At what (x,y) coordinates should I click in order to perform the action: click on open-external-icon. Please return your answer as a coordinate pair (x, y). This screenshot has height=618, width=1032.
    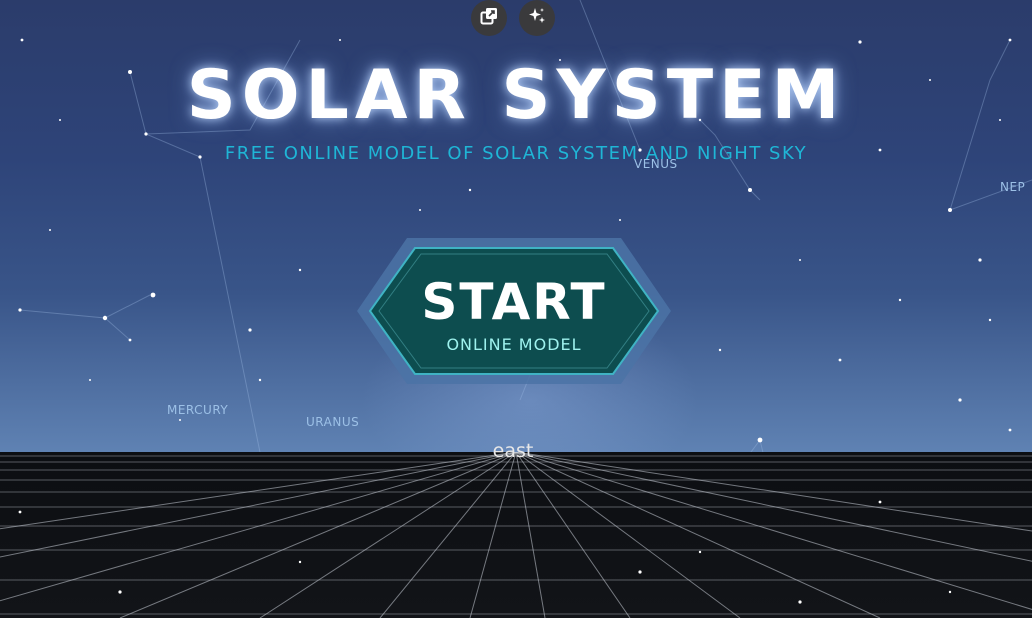
    Looking at the image, I should click on (489, 18).